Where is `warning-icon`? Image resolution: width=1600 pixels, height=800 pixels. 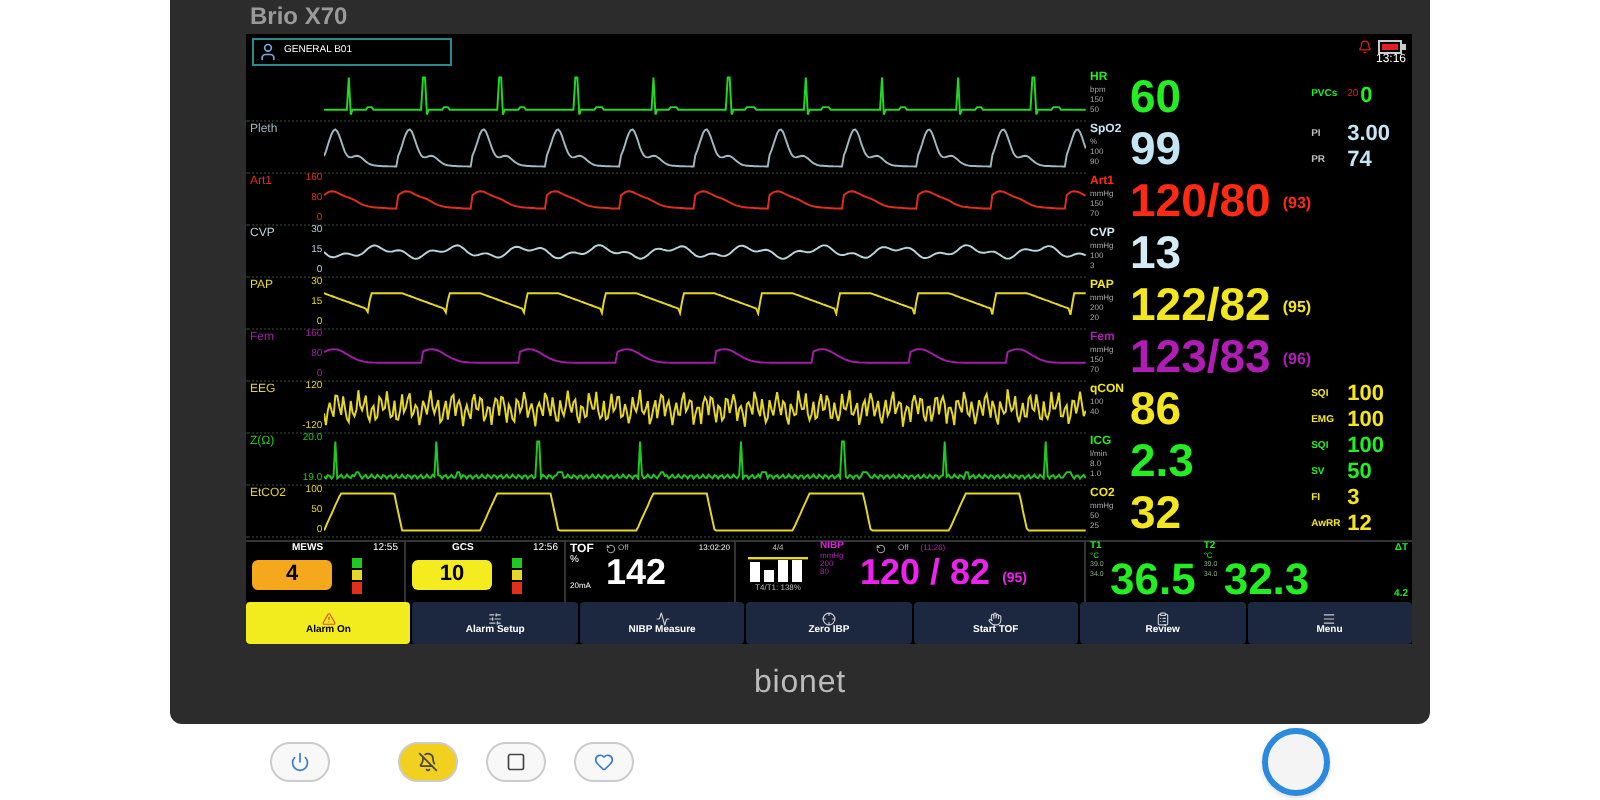 warning-icon is located at coordinates (328, 618).